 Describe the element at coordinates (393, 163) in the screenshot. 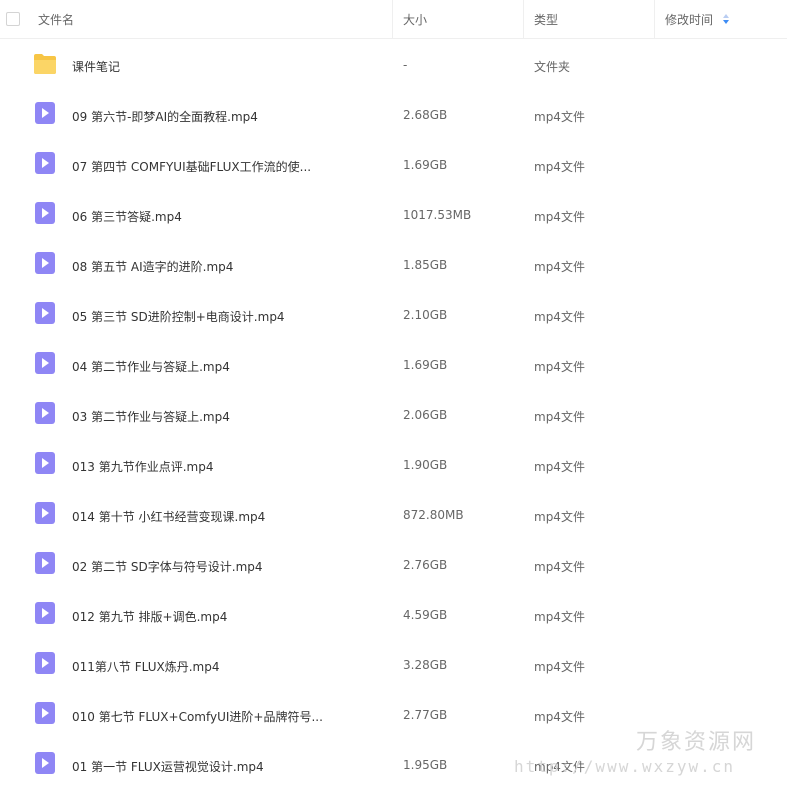

I see `table-row: 07 第四节 COMFYUI基础FLUX工作流的使... 1.69GB mp4文件` at that location.